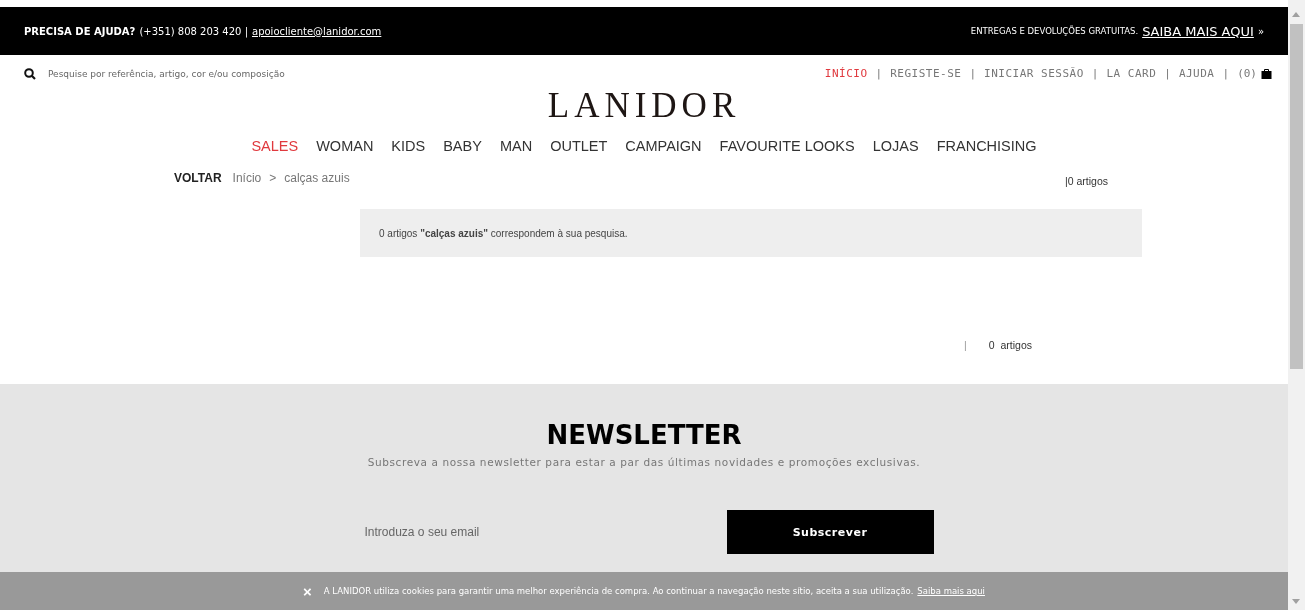  Describe the element at coordinates (1266, 73) in the screenshot. I see `bag-icon` at that location.